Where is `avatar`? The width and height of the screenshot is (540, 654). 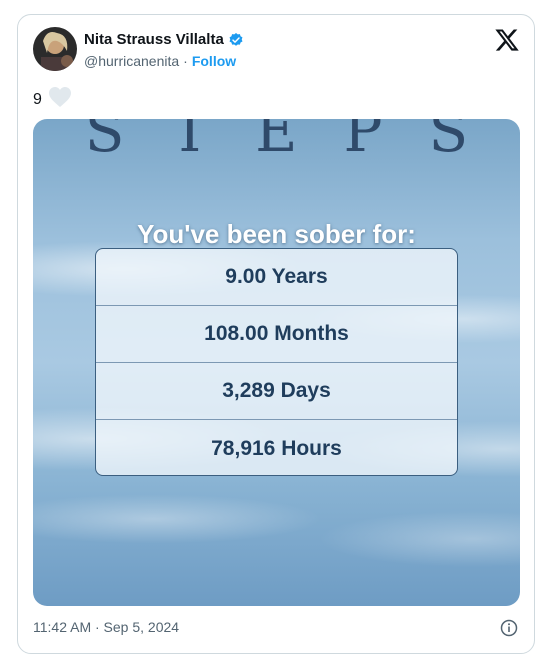 avatar is located at coordinates (55, 49).